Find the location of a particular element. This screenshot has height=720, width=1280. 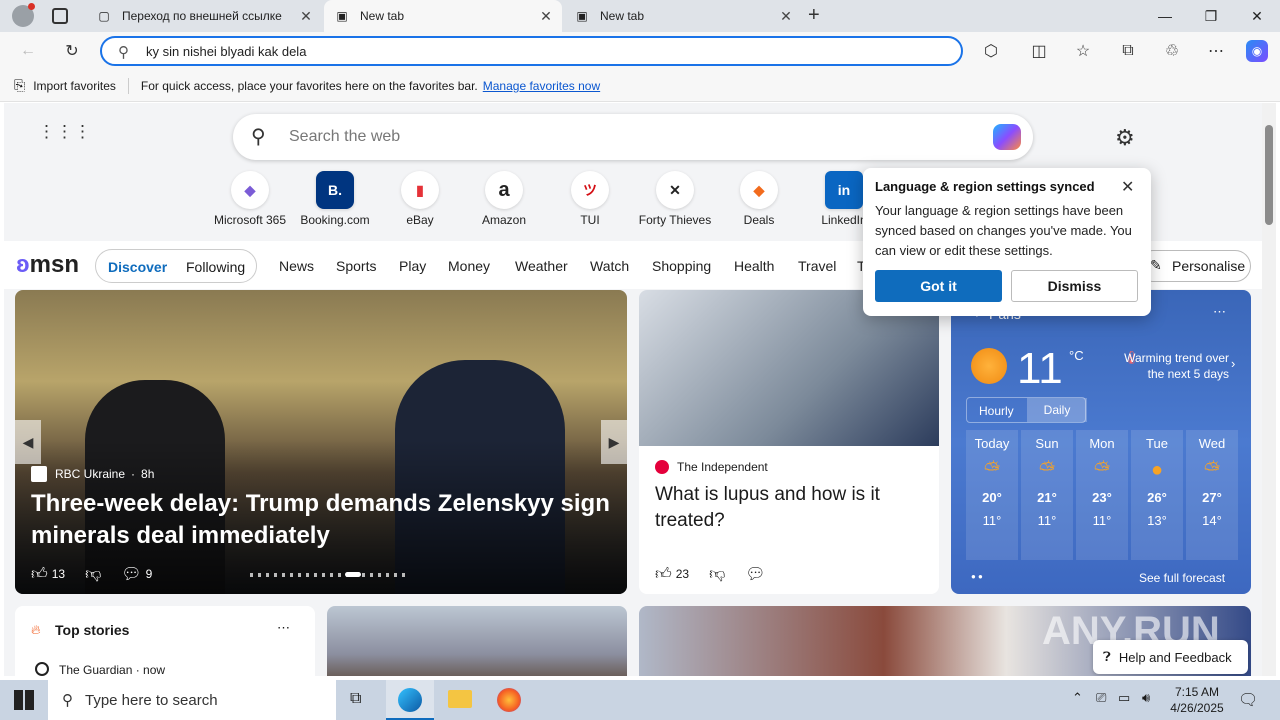

help-feedback-button: ❓︎ Help and Feedback is located at coordinates (1170, 657).